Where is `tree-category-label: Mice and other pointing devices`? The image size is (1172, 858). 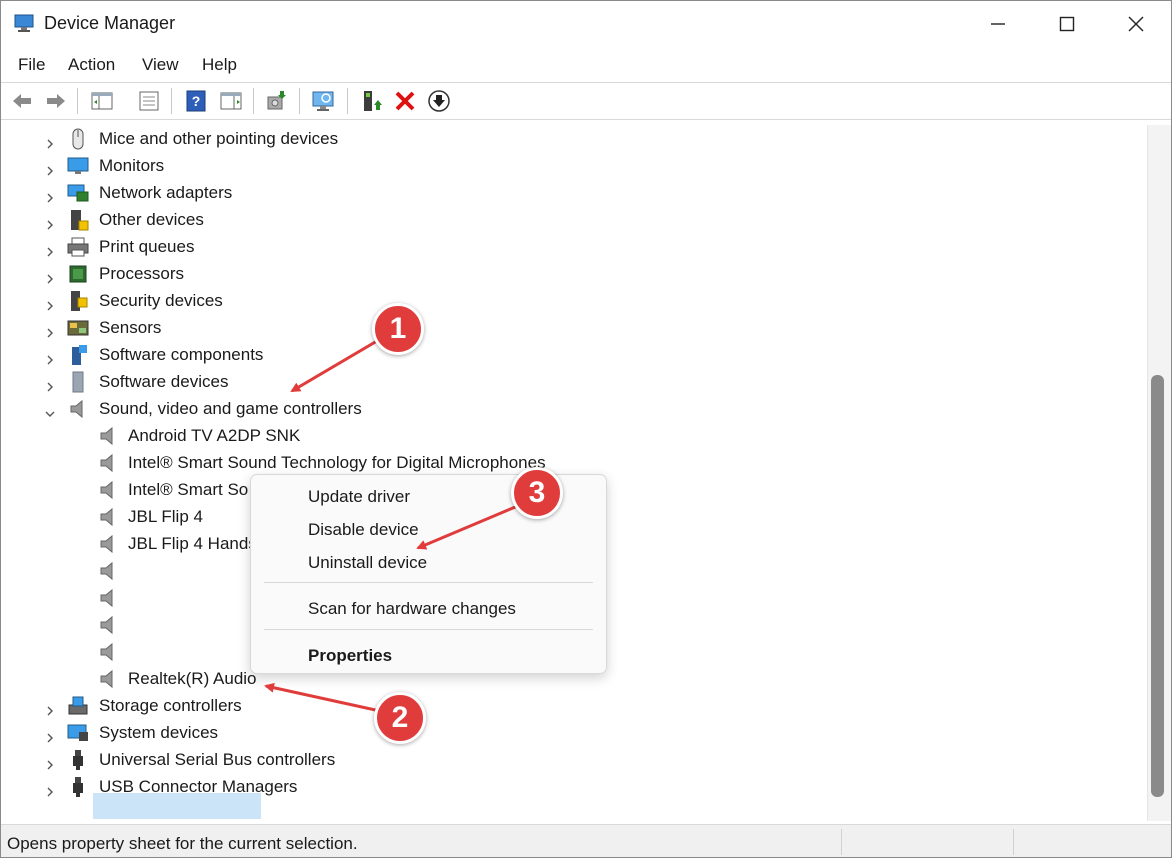
tree-category-label: Mice and other pointing devices is located at coordinates (219, 138).